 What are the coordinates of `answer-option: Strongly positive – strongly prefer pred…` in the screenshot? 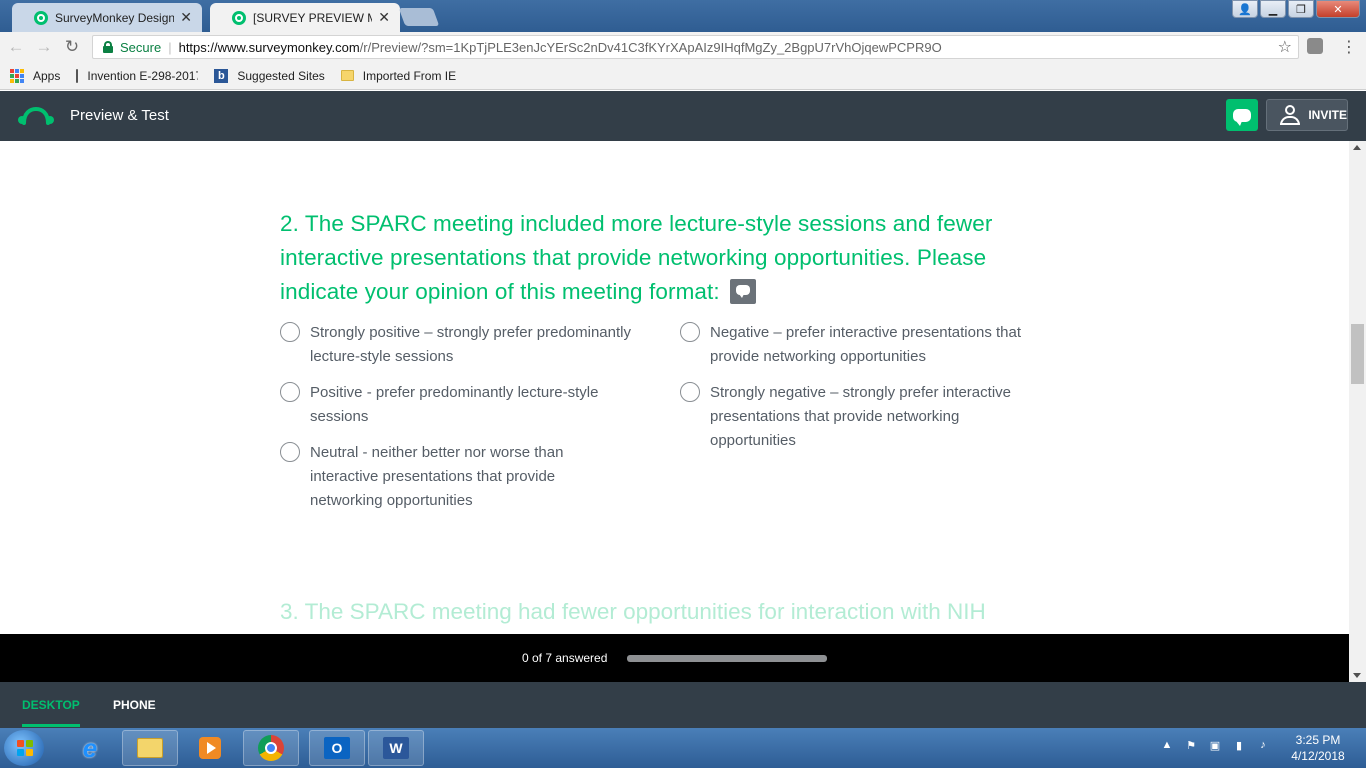 It's located at (470, 345).